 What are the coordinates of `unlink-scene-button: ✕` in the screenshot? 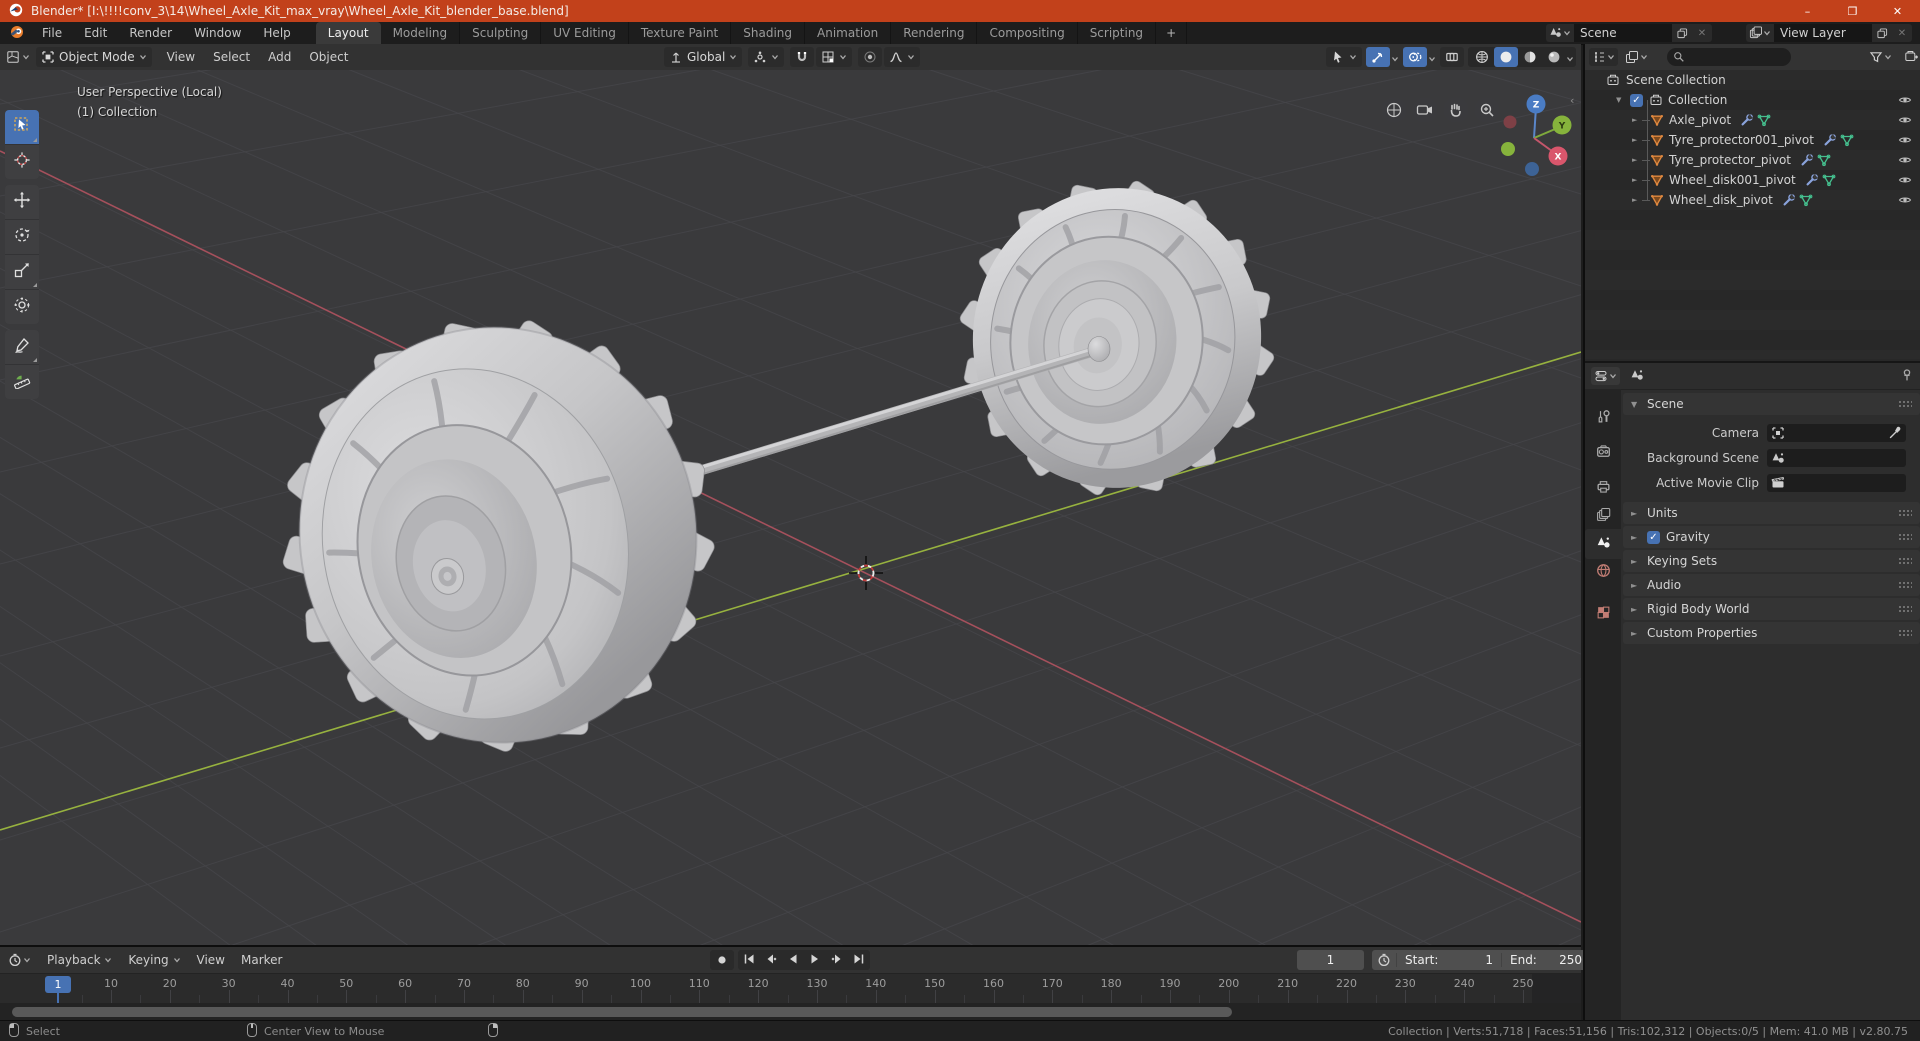 It's located at (1702, 33).